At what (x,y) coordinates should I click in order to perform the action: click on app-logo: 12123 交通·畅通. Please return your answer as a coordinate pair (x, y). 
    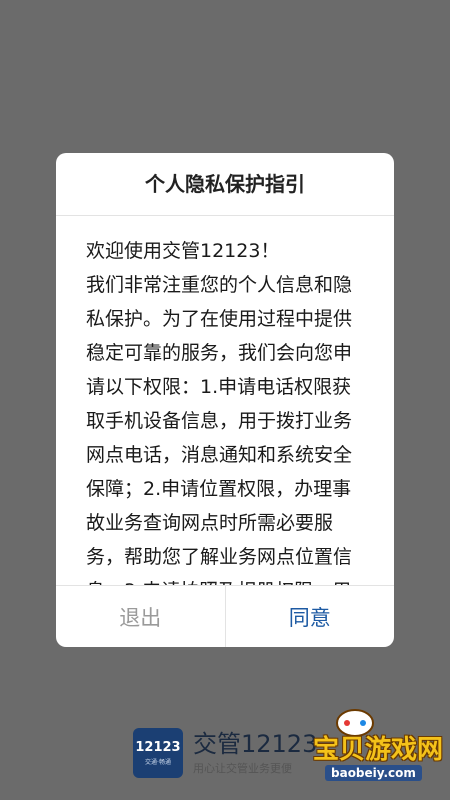
    Looking at the image, I should click on (158, 753).